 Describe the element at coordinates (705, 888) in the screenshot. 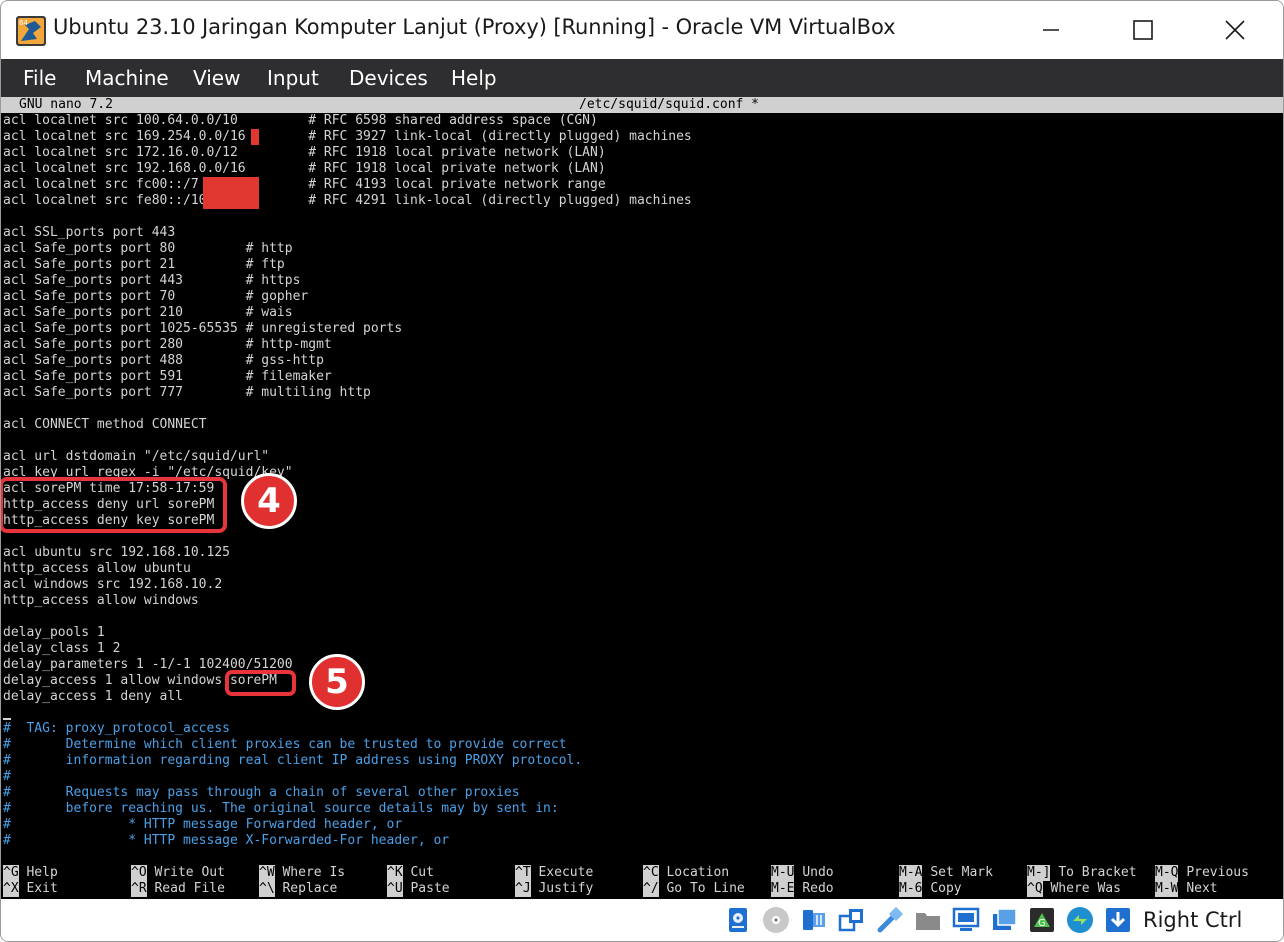

I see `shortcut-label: Go To Line` at that location.